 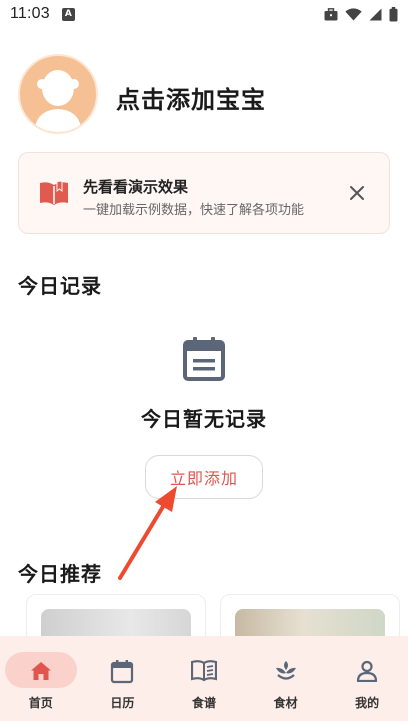 What do you see at coordinates (357, 193) in the screenshot?
I see `close-icon` at bounding box center [357, 193].